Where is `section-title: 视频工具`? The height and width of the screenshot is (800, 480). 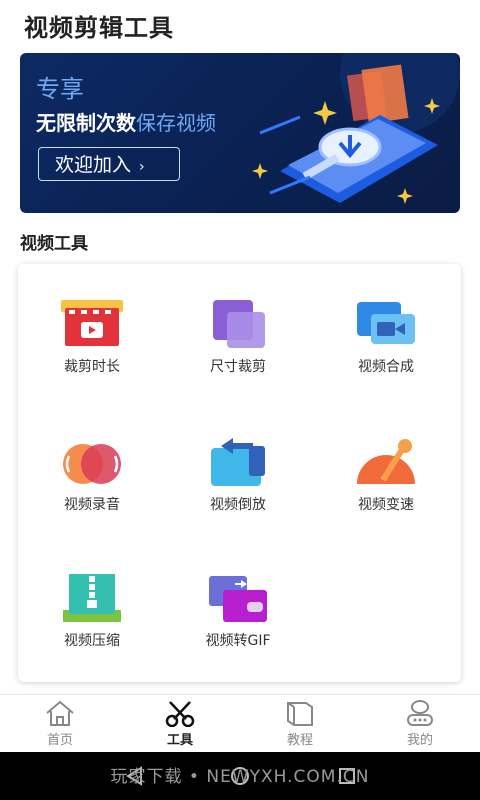 section-title: 视频工具 is located at coordinates (54, 244).